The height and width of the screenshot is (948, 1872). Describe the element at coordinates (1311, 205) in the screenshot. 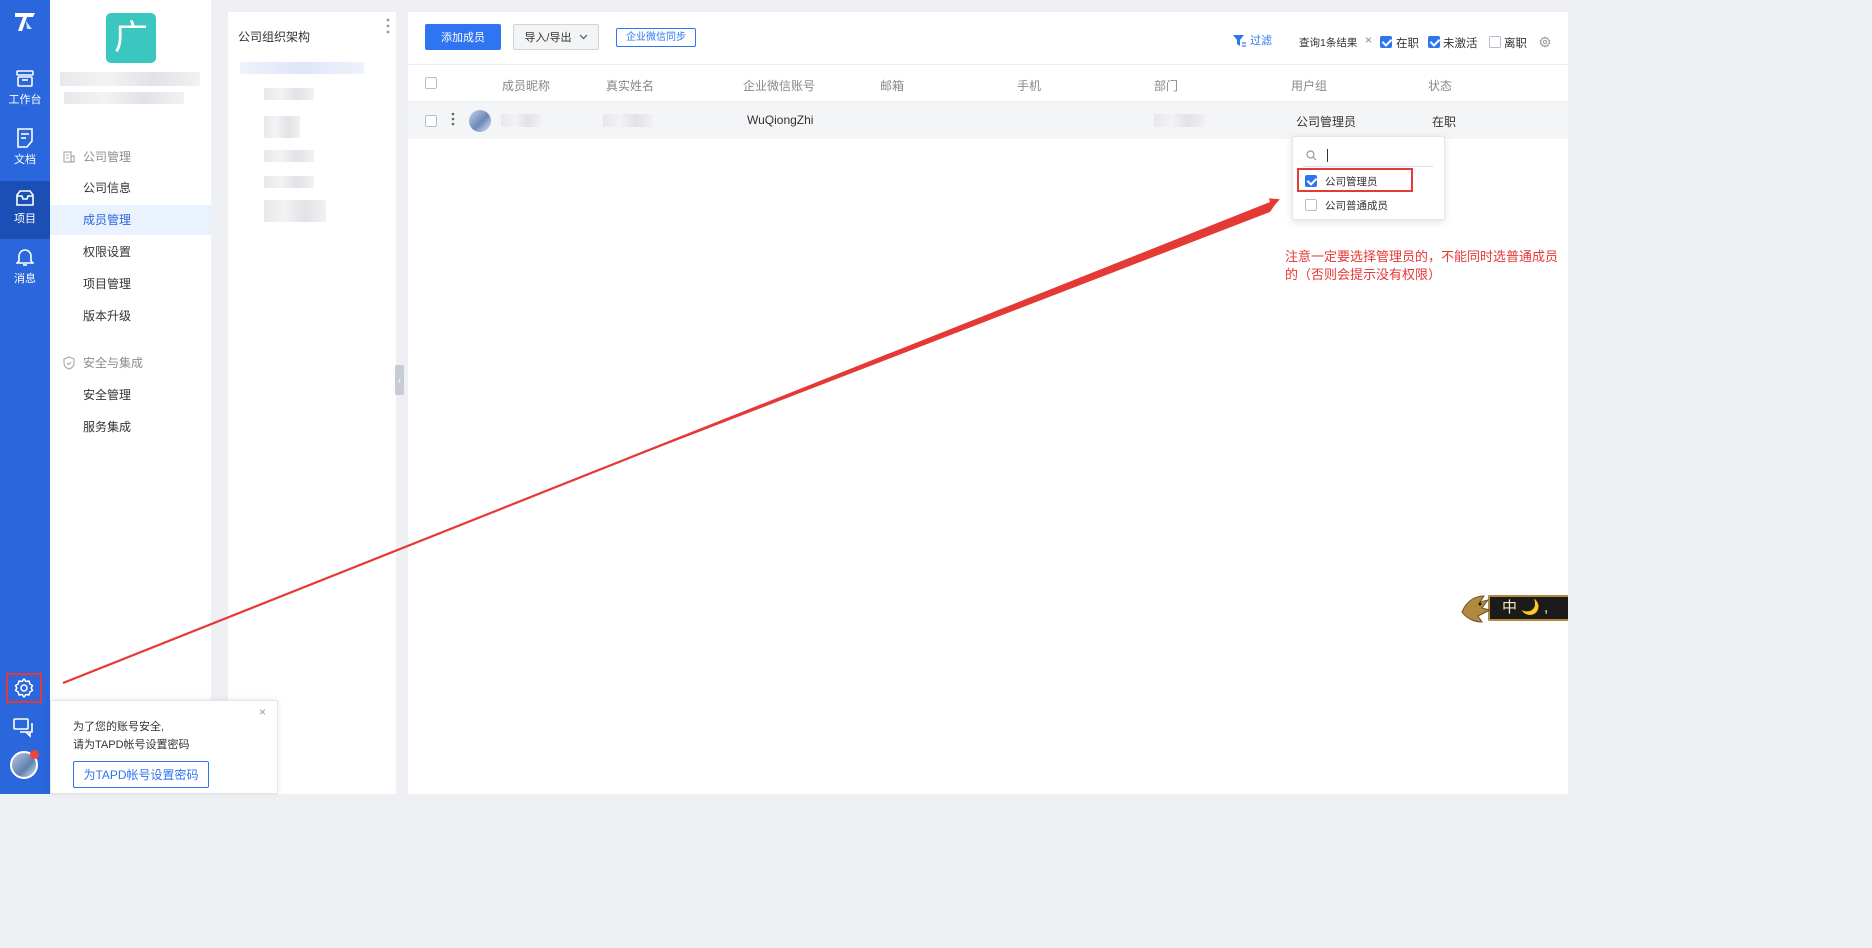

I see `option-company-member-checkbox` at that location.